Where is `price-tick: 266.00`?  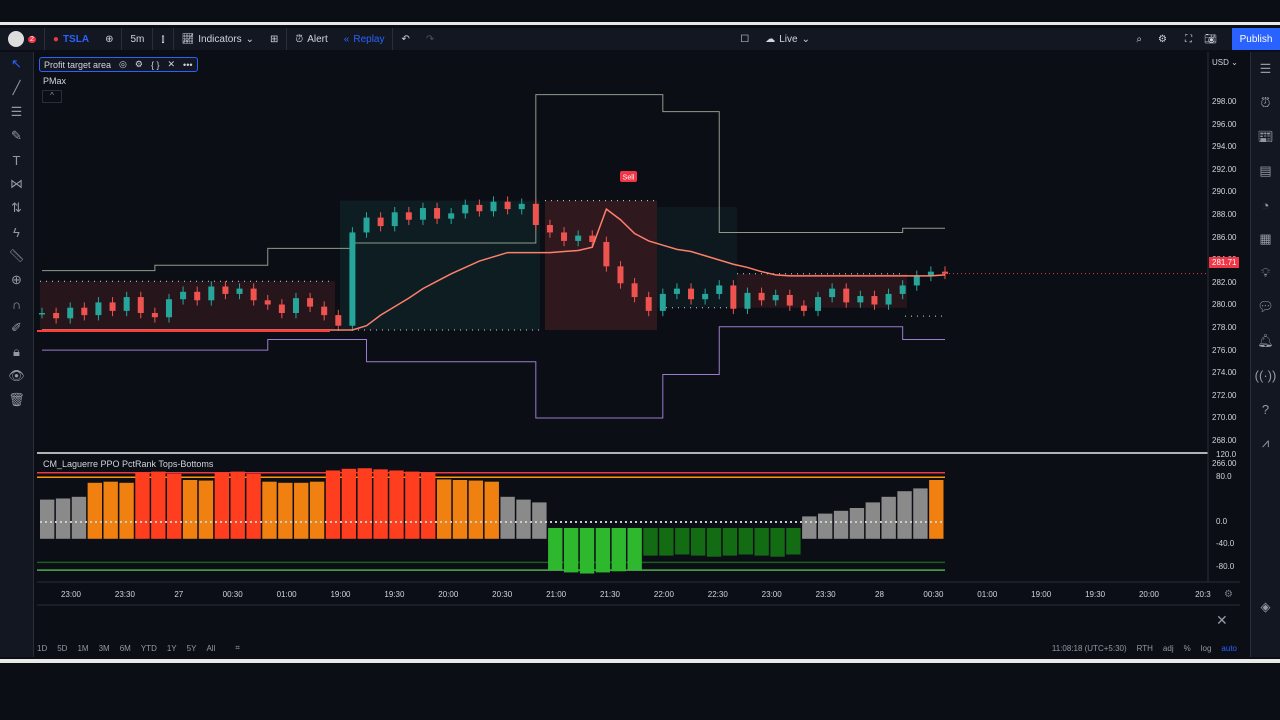
price-tick: 266.00 is located at coordinates (1224, 463).